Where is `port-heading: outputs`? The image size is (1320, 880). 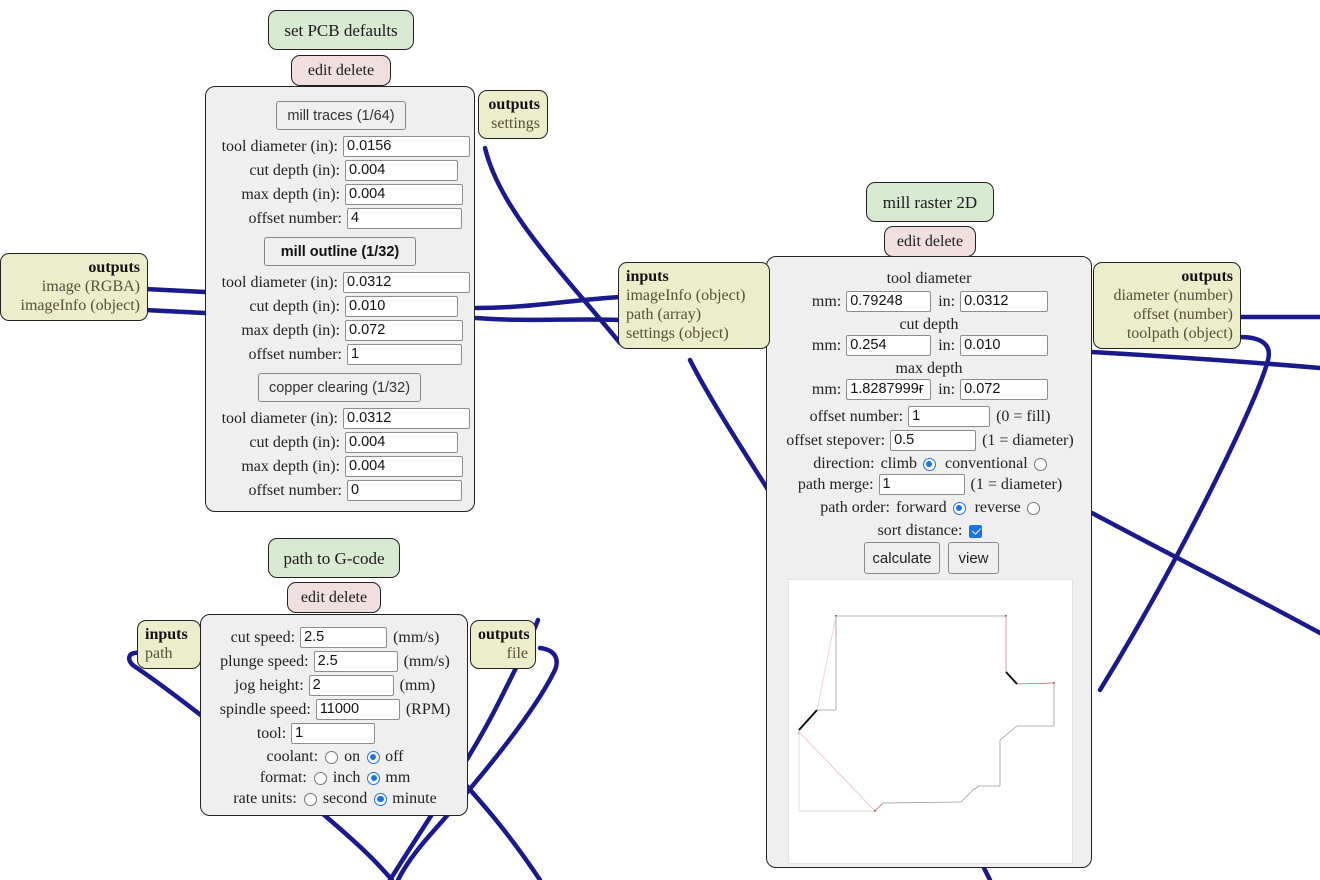
port-heading: outputs is located at coordinates (514, 104).